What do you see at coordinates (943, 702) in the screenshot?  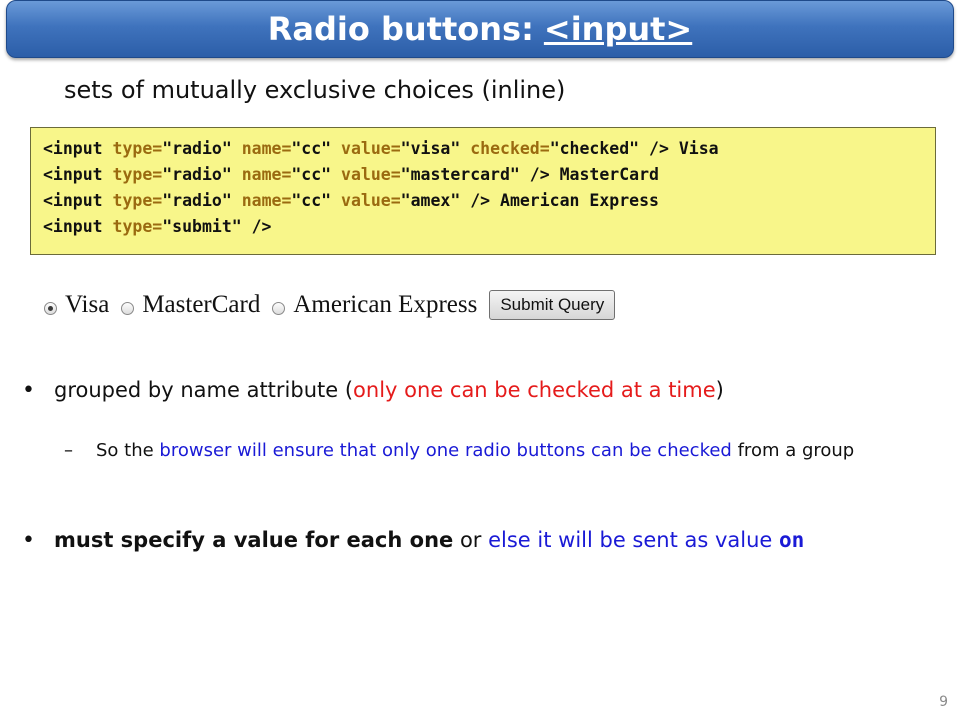 I see `slide-number: 9` at bounding box center [943, 702].